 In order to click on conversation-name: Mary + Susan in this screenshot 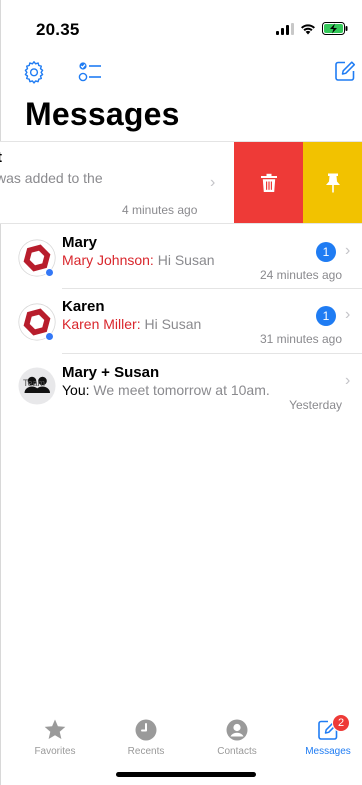, I will do `click(111, 372)`.